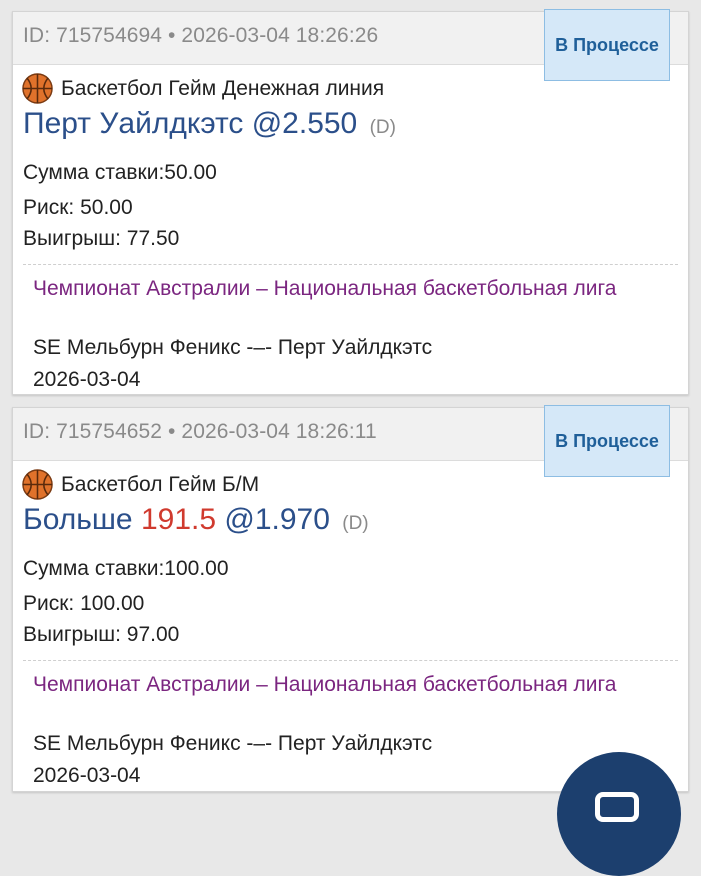 This screenshot has height=876, width=701. Describe the element at coordinates (120, 172) in the screenshot. I see `stake-amount: Сумма ставки:50.00` at that location.